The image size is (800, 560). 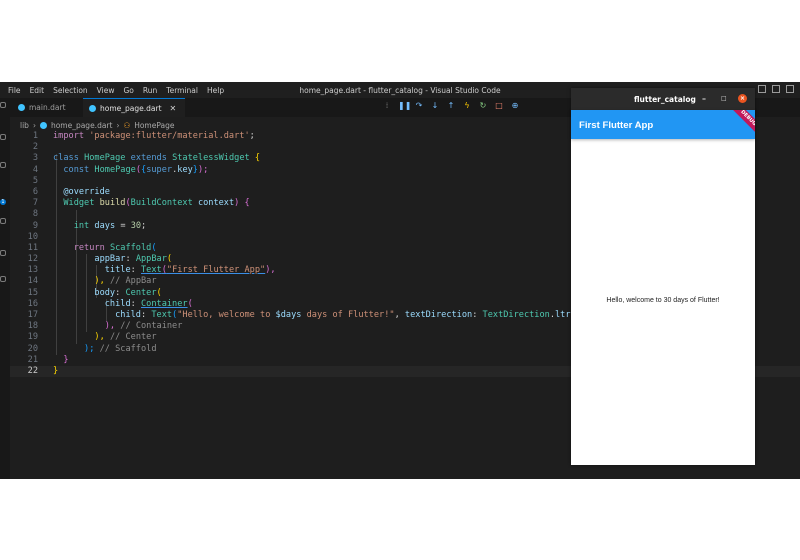 What do you see at coordinates (32, 337) in the screenshot?
I see `line-number: 19` at bounding box center [32, 337].